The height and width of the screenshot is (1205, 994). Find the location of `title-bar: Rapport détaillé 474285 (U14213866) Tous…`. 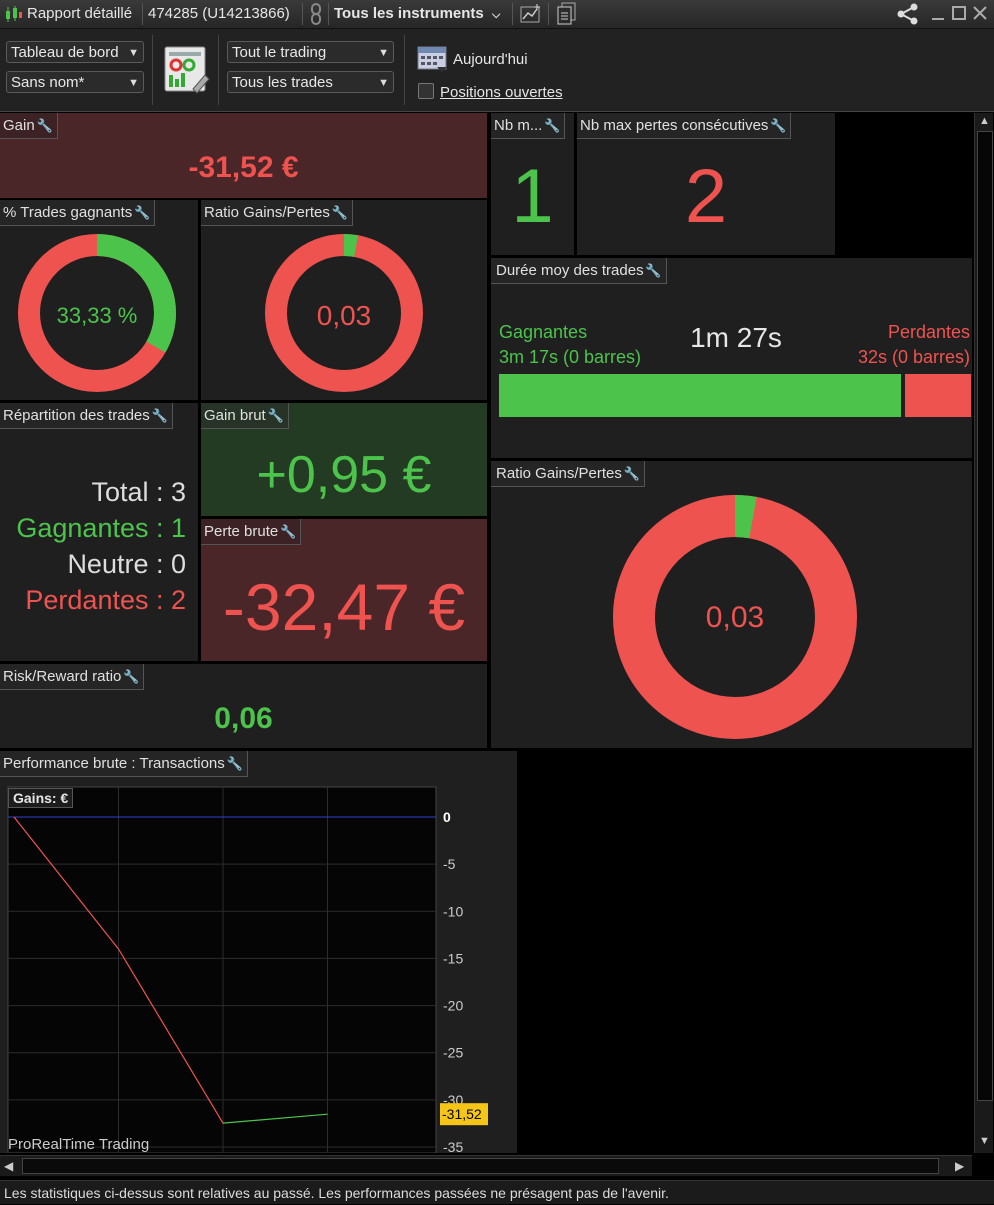

title-bar: Rapport détaillé 474285 (U14213866) Tous… is located at coordinates (497, 14).